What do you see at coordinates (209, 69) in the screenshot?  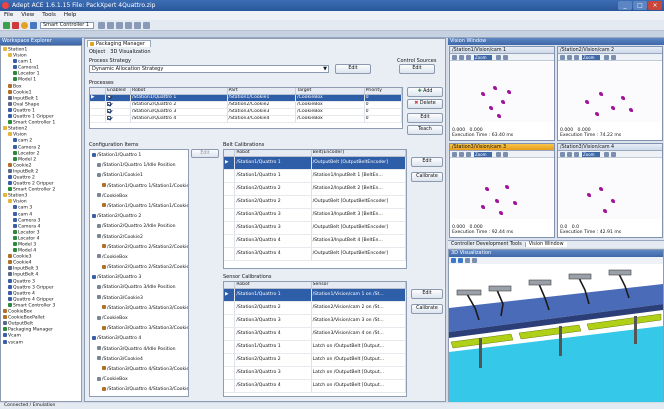 I see `process-strategy-select: Dynamic Allocation Strategy ▼` at bounding box center [209, 69].